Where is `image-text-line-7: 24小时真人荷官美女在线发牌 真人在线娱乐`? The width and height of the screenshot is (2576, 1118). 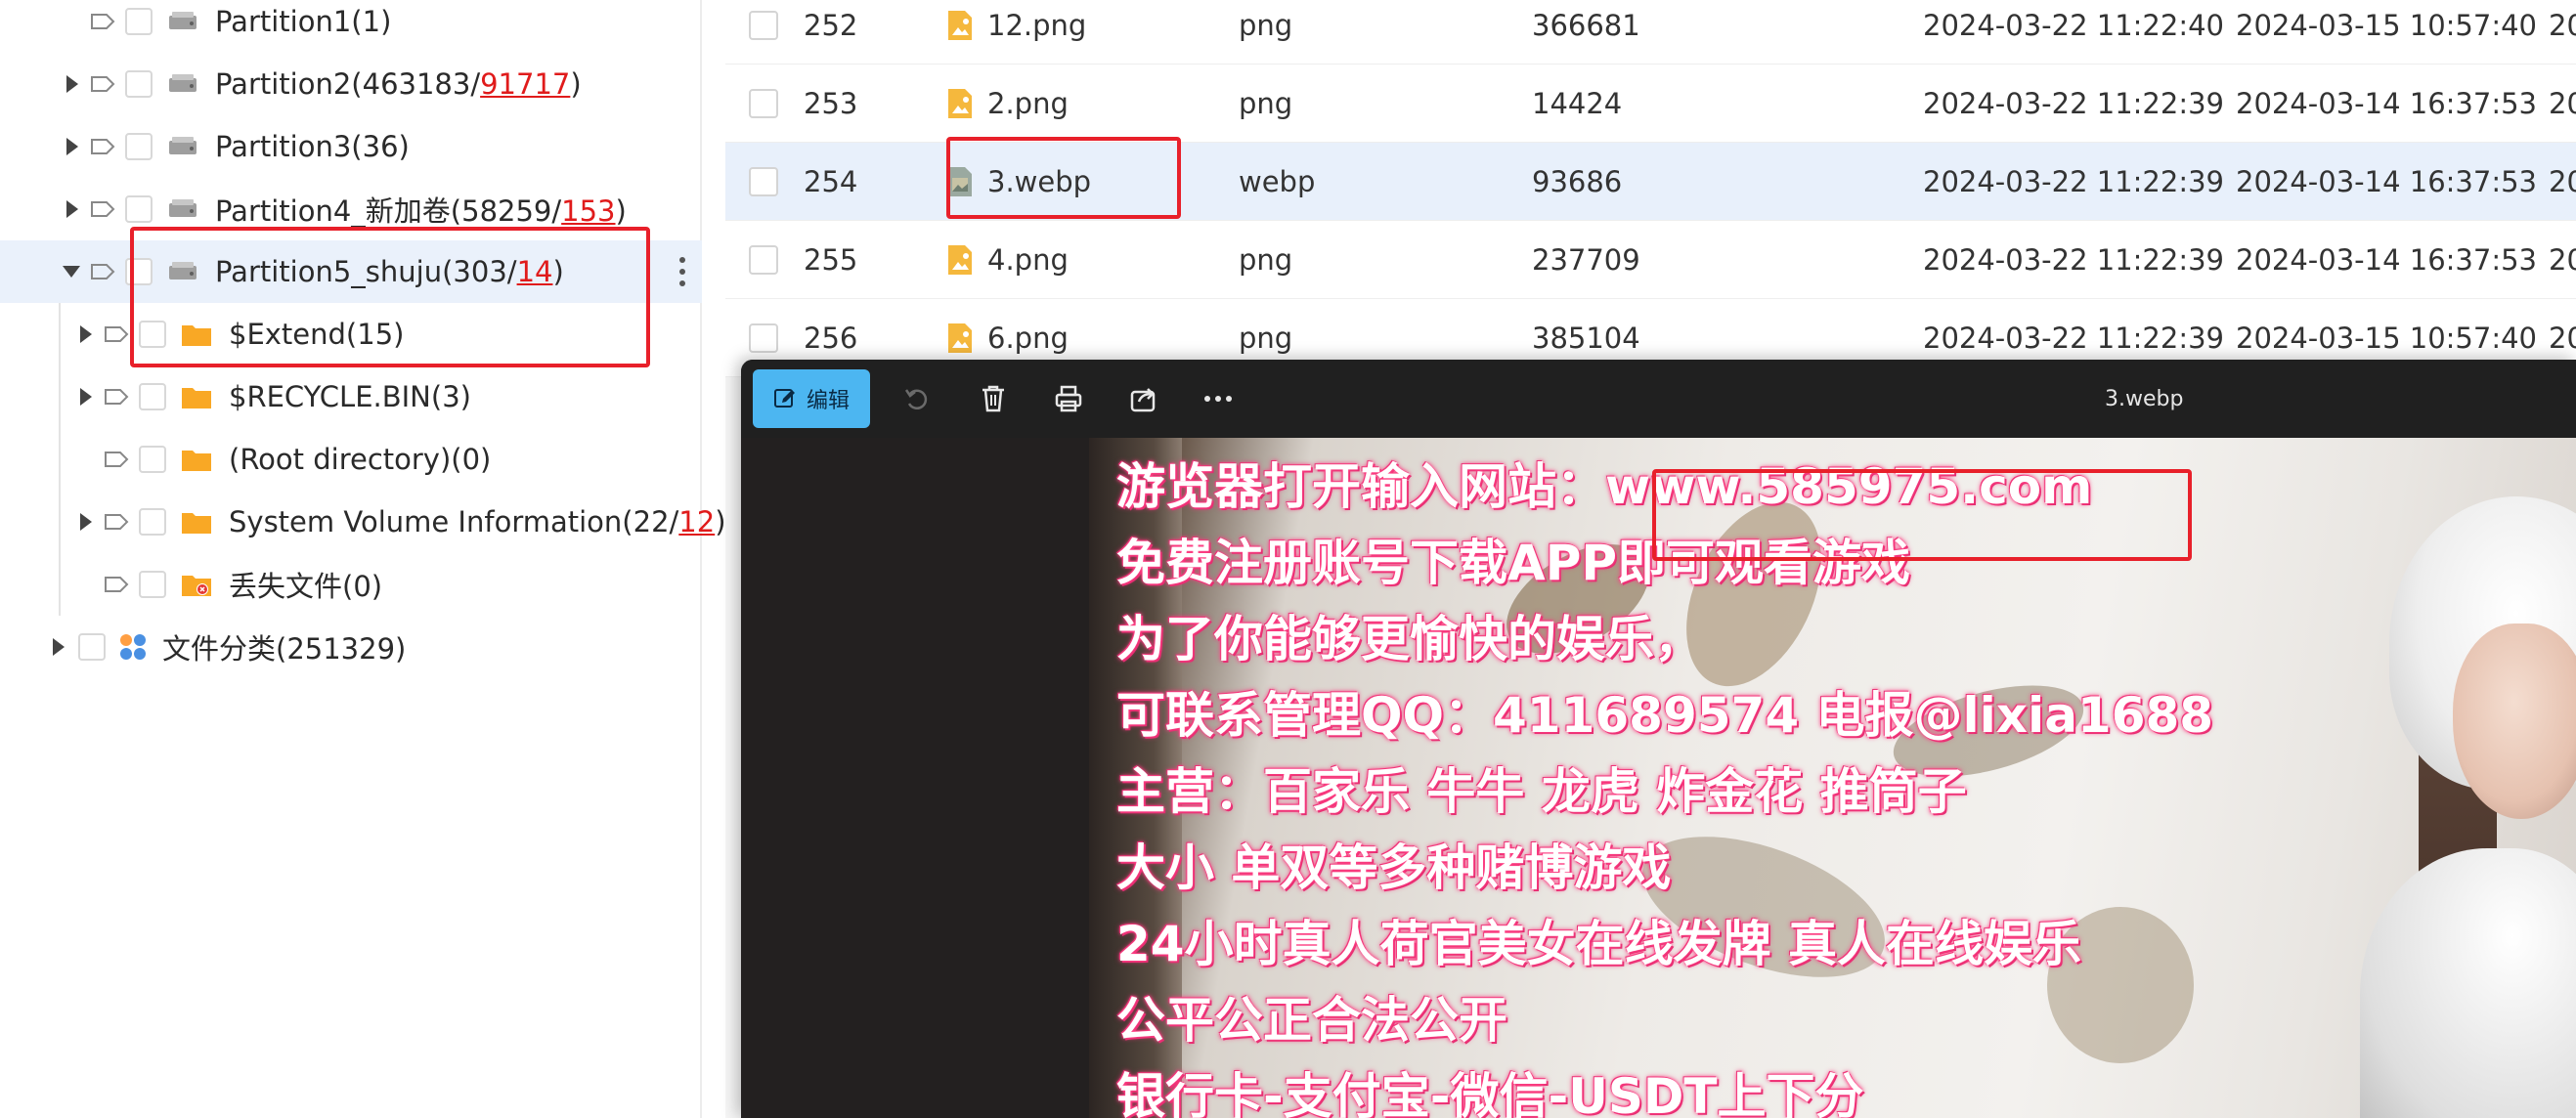 image-text-line-7: 24小时真人荷官美女在线发牌 真人在线娱乐 is located at coordinates (1598, 944).